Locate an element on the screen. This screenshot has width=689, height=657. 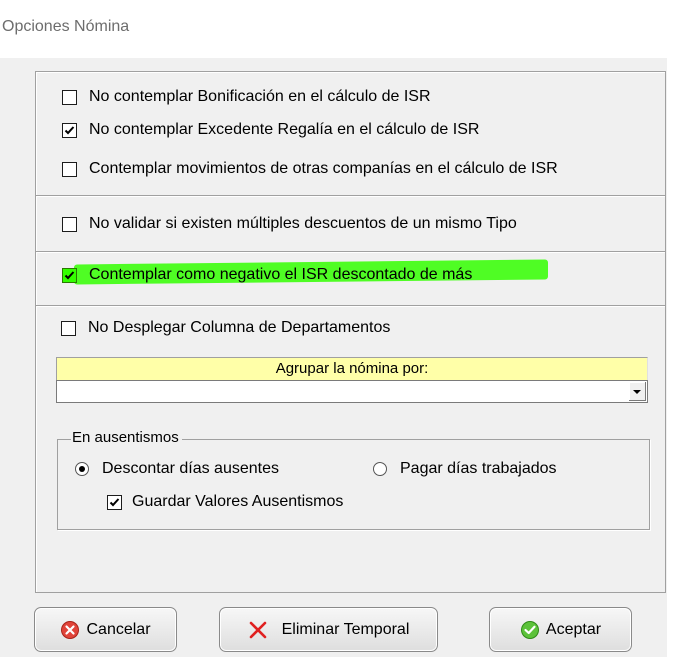
check-icon is located at coordinates (529, 629).